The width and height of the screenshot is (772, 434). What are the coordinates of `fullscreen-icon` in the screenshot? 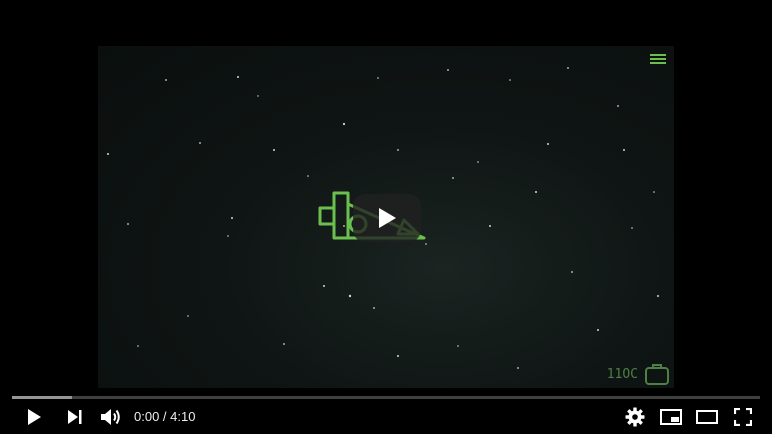 It's located at (743, 417).